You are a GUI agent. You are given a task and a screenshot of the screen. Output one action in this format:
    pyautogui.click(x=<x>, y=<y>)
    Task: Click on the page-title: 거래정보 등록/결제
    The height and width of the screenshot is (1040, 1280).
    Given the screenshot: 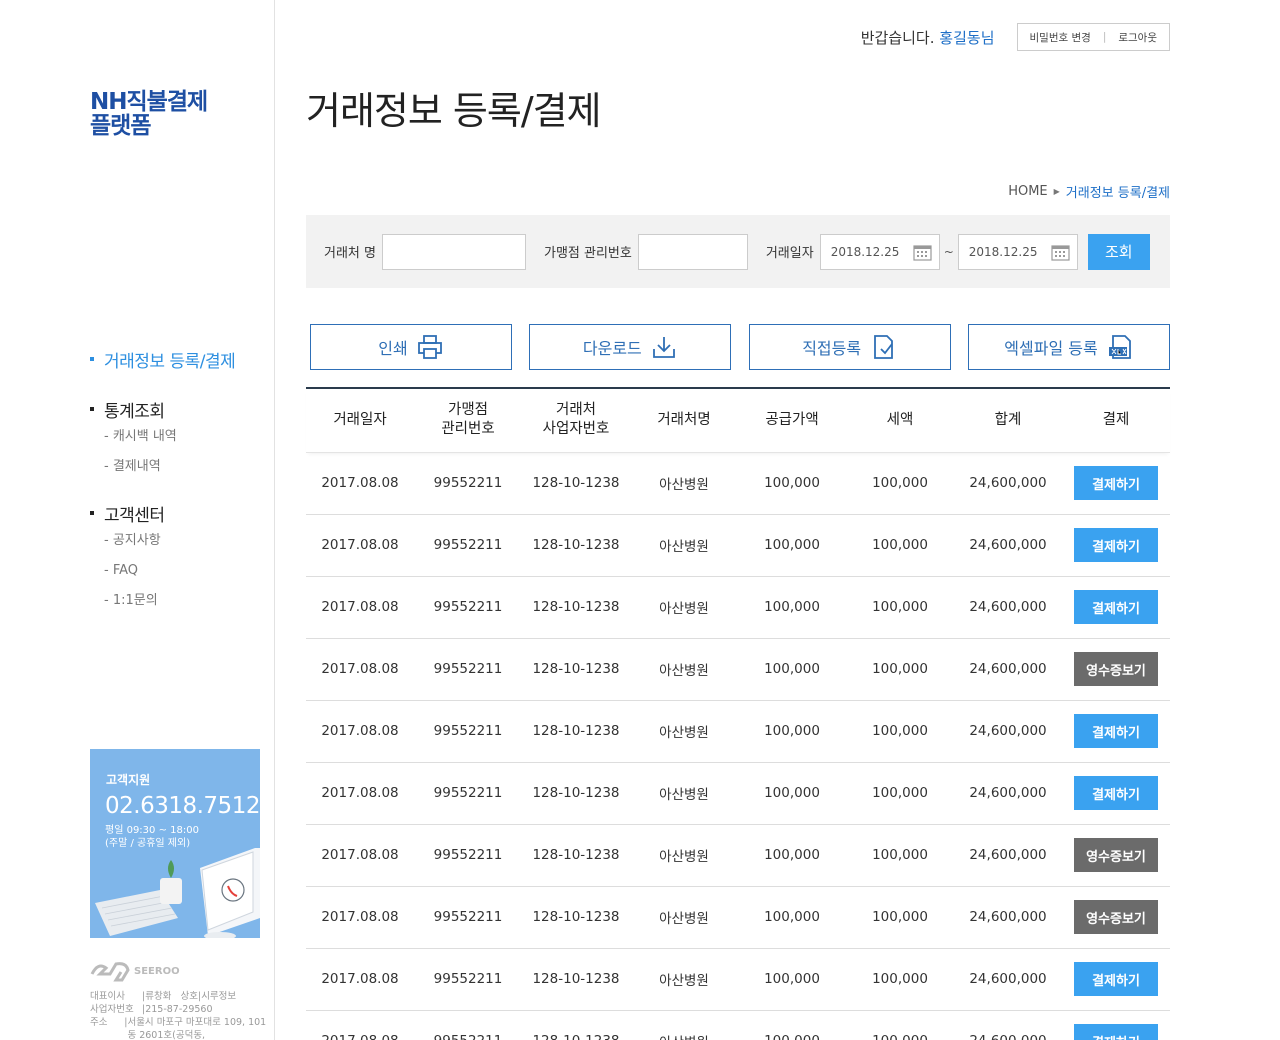 What is the action you would take?
    pyautogui.click(x=454, y=111)
    